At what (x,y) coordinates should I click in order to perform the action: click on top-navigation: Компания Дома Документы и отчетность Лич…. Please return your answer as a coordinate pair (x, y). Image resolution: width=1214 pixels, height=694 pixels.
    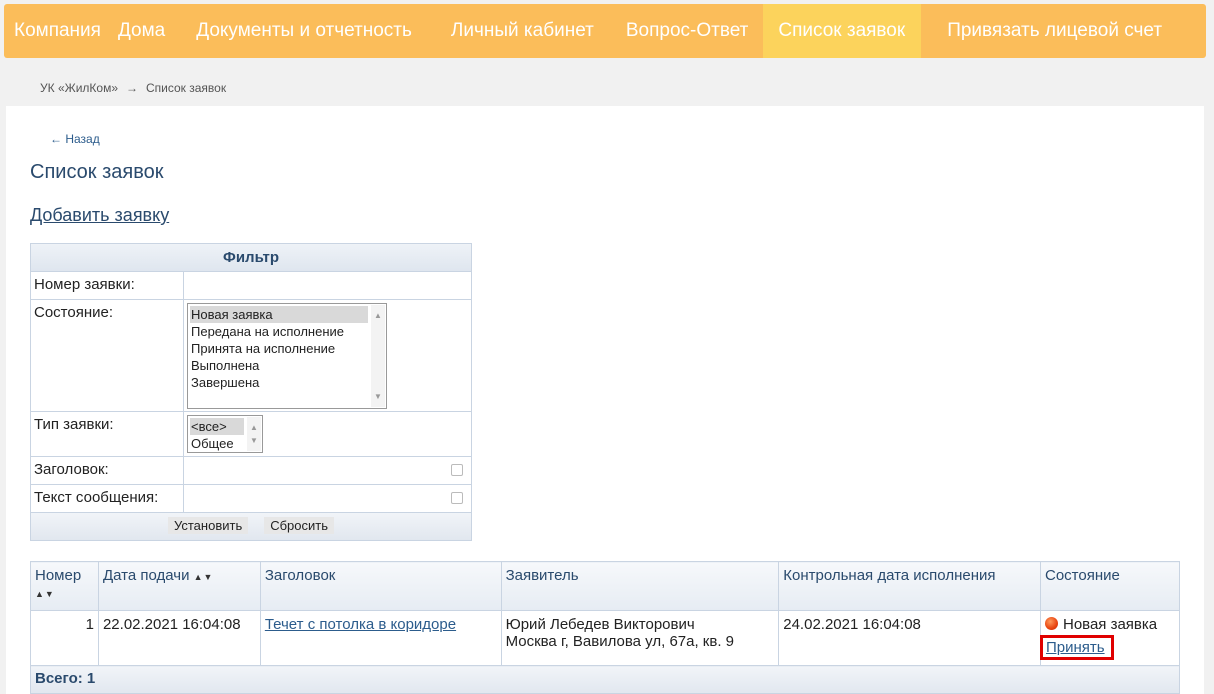
    Looking at the image, I should click on (605, 31).